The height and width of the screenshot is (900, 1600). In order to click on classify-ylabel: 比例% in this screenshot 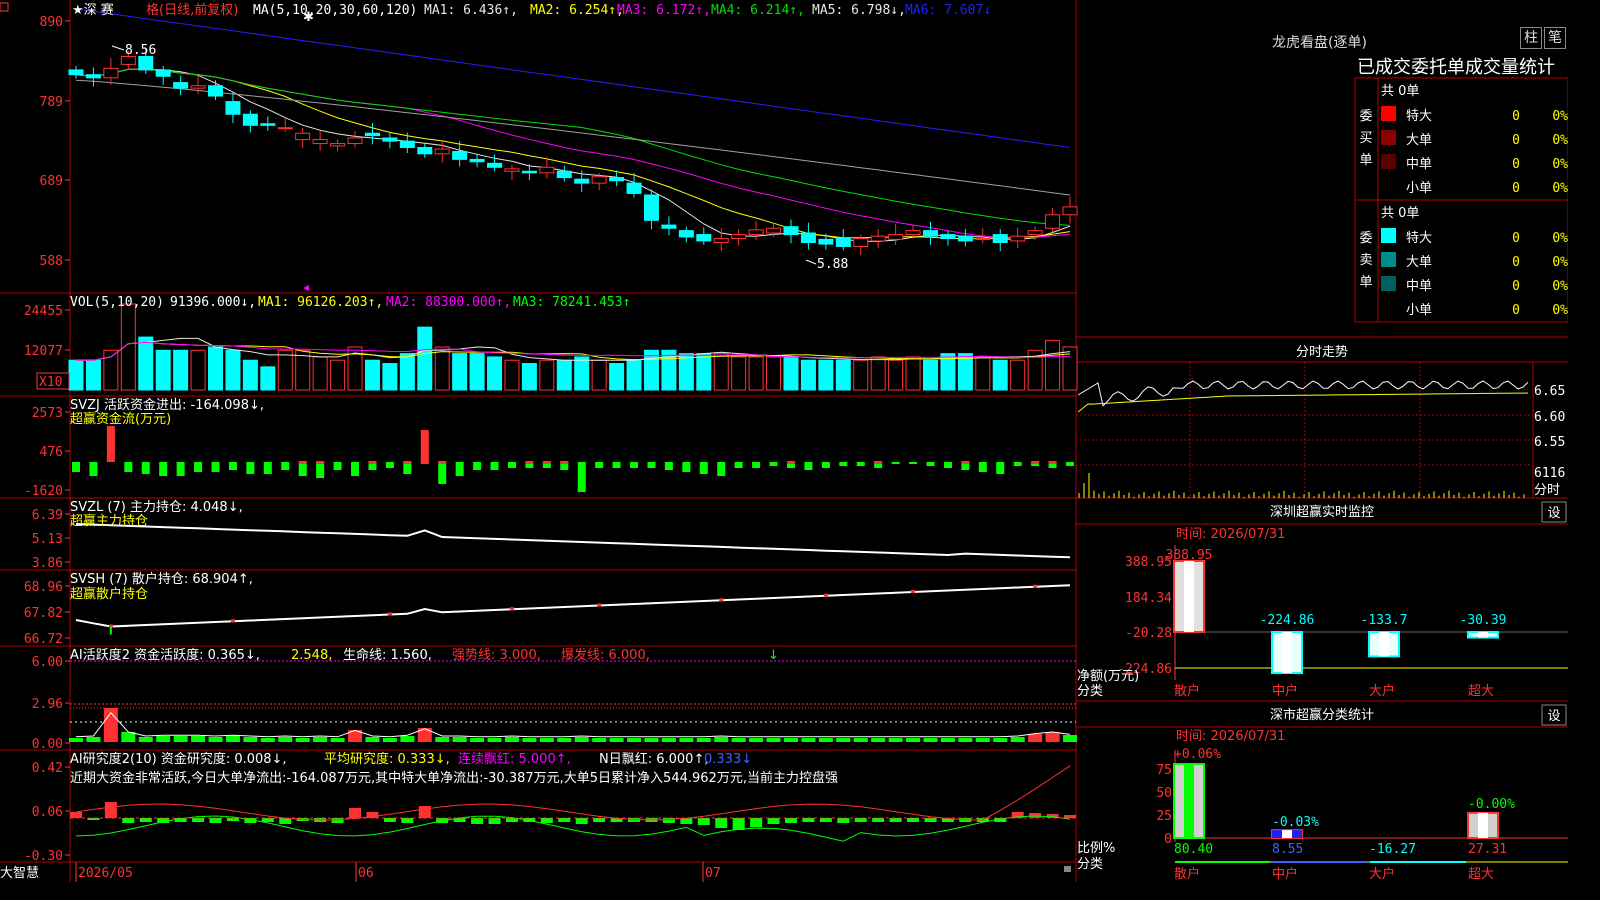, I will do `click(1096, 848)`.